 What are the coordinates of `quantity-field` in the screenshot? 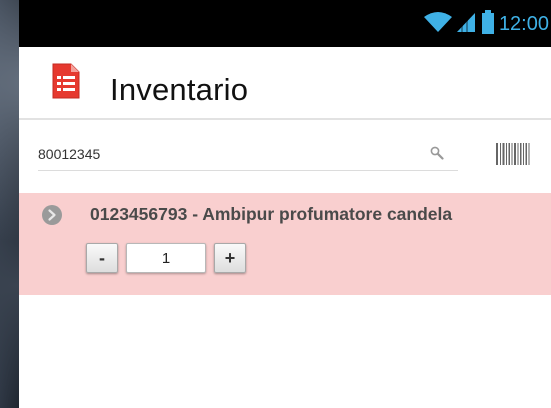 It's located at (166, 258).